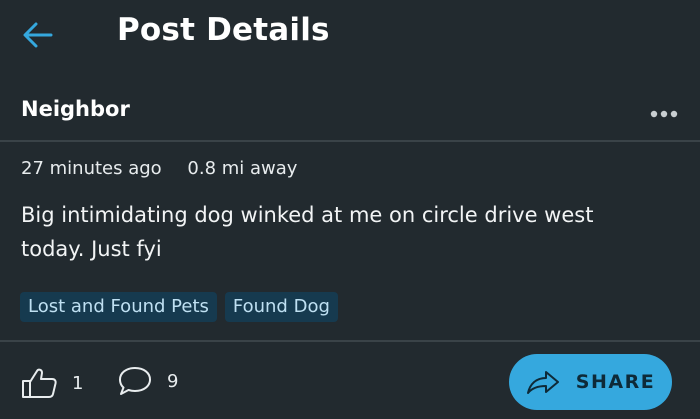  I want to click on comment-bubble-icon, so click(135, 381).